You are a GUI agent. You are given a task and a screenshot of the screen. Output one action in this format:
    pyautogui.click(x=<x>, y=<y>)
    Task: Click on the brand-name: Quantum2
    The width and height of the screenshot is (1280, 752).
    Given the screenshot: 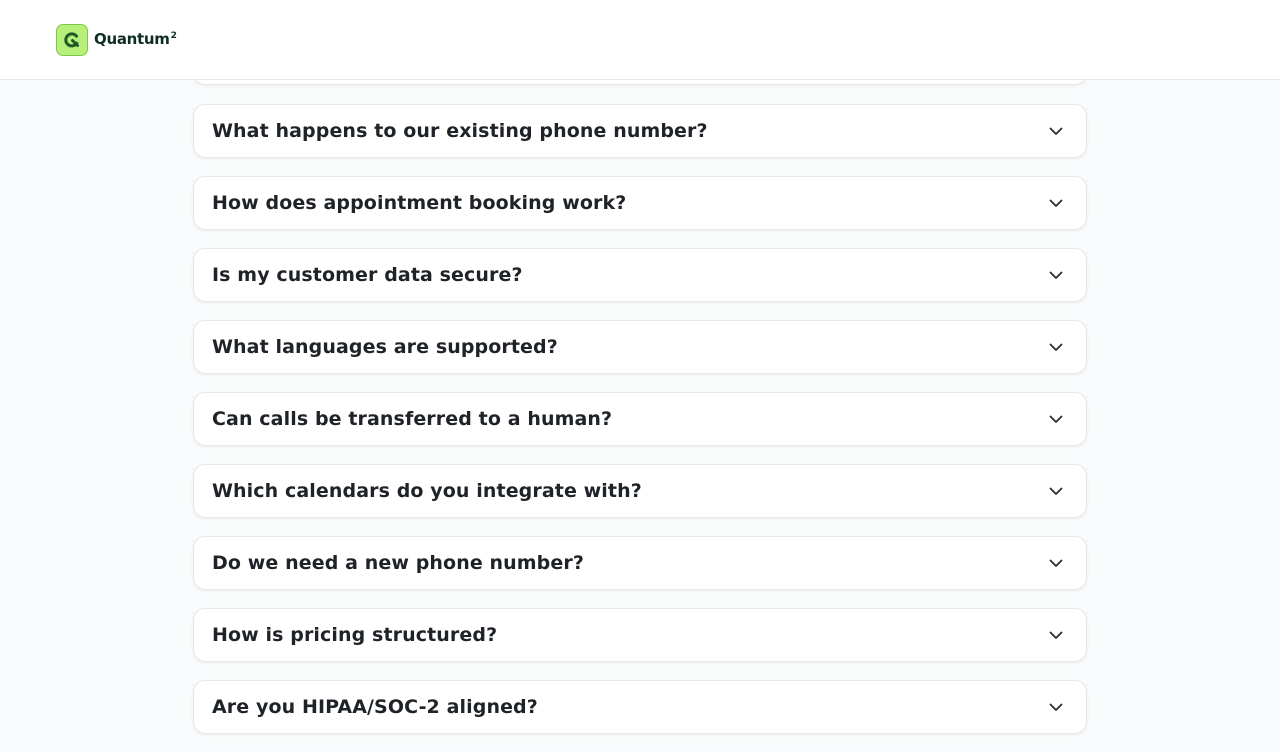 What is the action you would take?
    pyautogui.click(x=135, y=39)
    